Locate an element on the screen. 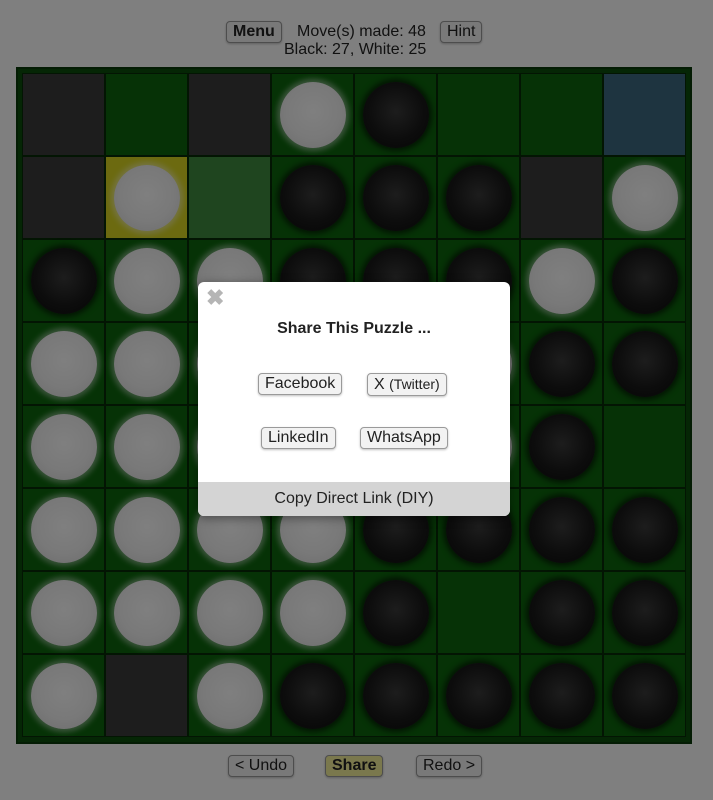  whatsapp-share-button: WhatsApp is located at coordinates (404, 438).